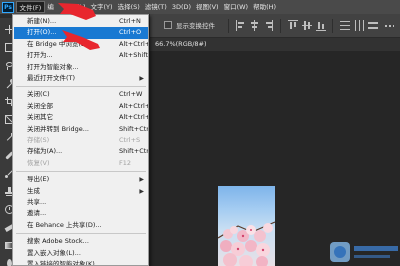 This screenshot has height=266, width=400. Describe the element at coordinates (133, 105) in the screenshot. I see `file-menu-item-shortcut: Alt+Ctrl+W` at that location.